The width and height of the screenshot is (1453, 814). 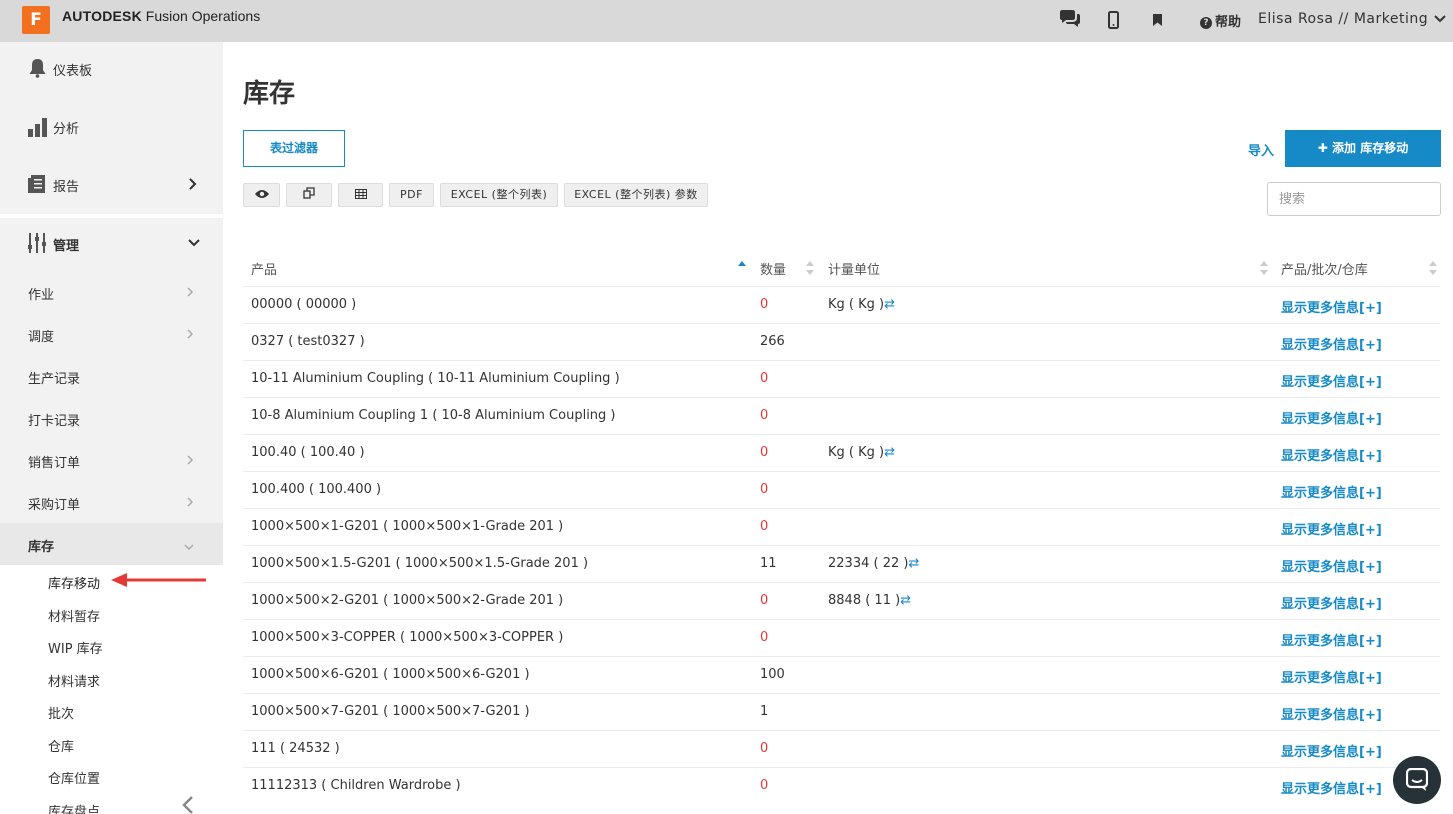 What do you see at coordinates (841, 489) in the screenshot?
I see `table-row: 100.400 ( 100.400 ) 0 显示更多信息[+]` at bounding box center [841, 489].